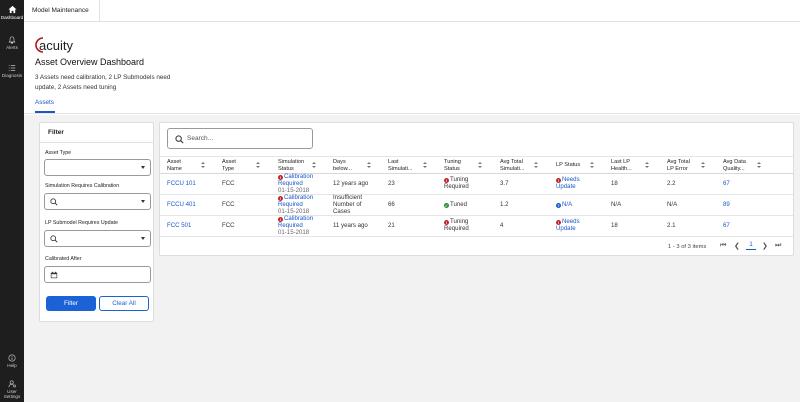 Image resolution: width=800 pixels, height=402 pixels. Describe the element at coordinates (558, 205) in the screenshot. I see `question-icon: ?` at that location.